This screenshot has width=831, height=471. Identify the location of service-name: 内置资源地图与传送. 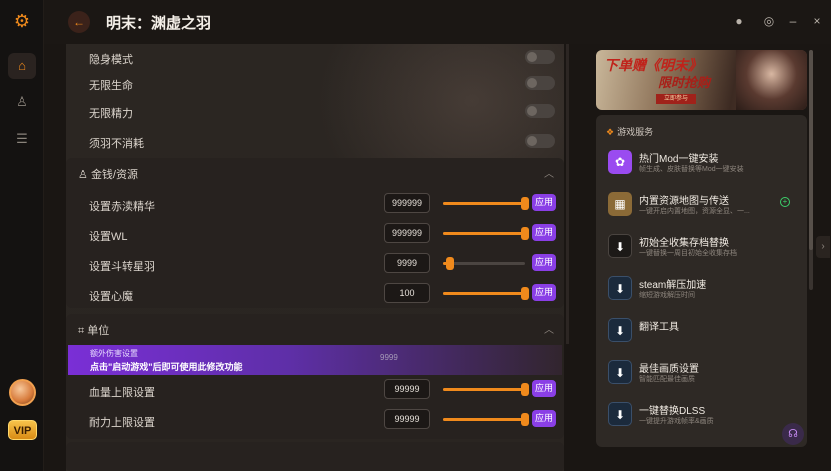
(684, 201).